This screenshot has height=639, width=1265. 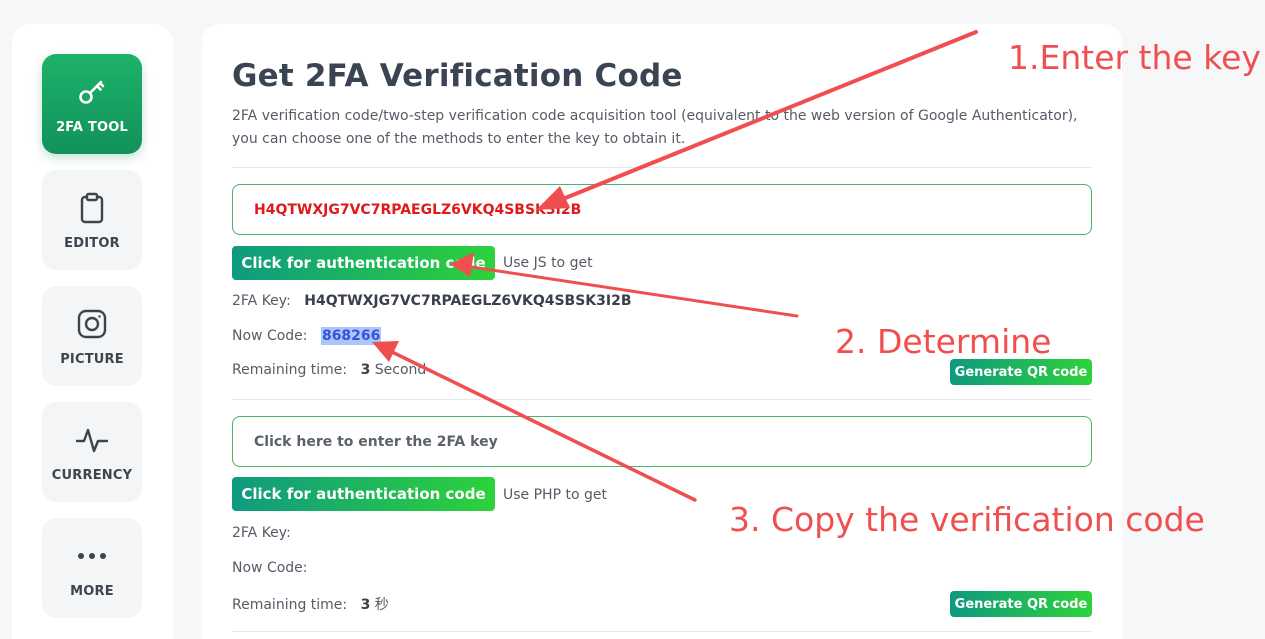 What do you see at coordinates (351, 336) in the screenshot?
I see `verification-code: 868266` at bounding box center [351, 336].